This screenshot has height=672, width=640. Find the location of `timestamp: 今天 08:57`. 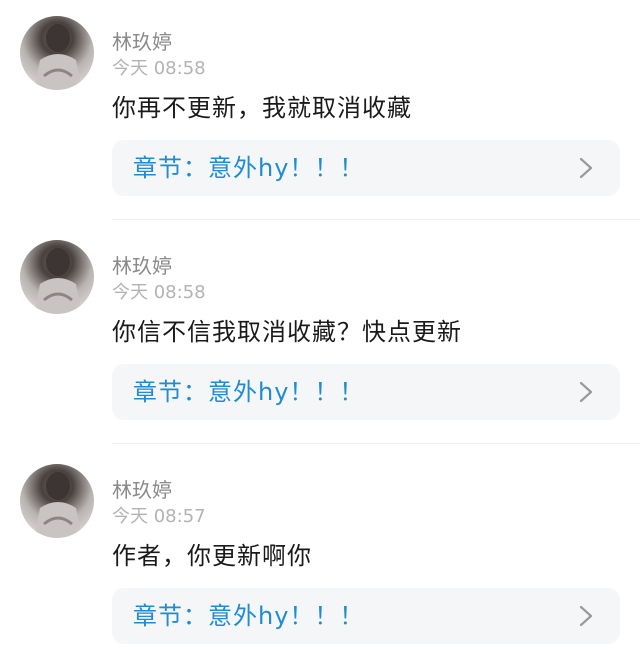

timestamp: 今天 08:57 is located at coordinates (159, 516).